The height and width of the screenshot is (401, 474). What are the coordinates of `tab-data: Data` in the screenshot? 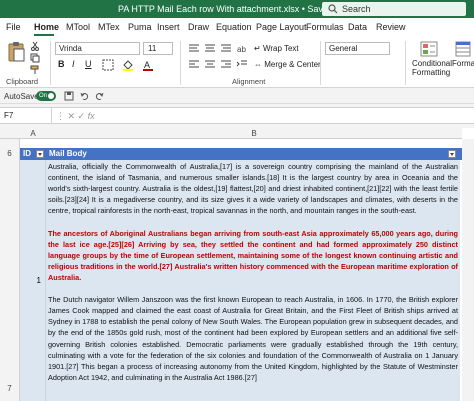 It's located at (357, 27).